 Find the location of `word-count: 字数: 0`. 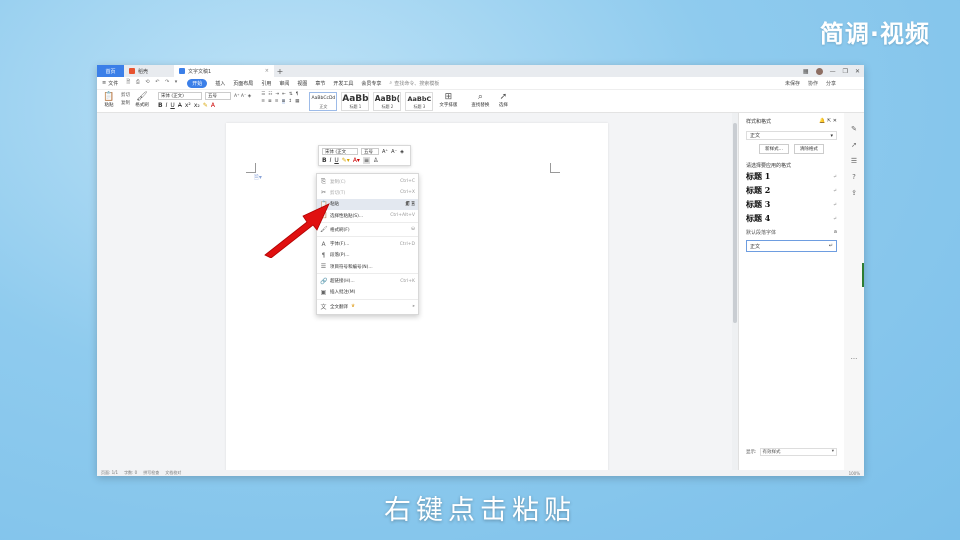

word-count: 字数: 0 is located at coordinates (130, 473).